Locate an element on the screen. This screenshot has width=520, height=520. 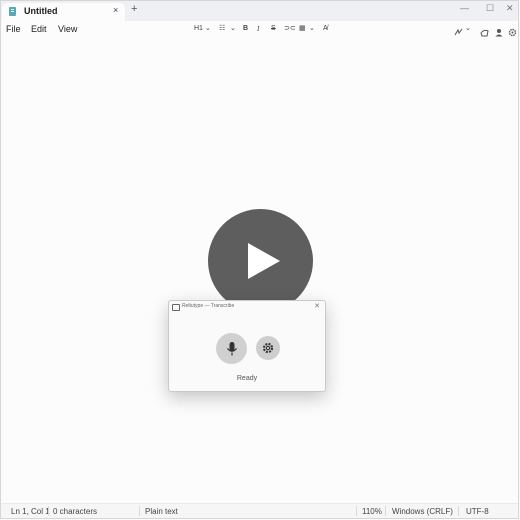
tab-untitled: Untitled × is located at coordinates (63, 12).